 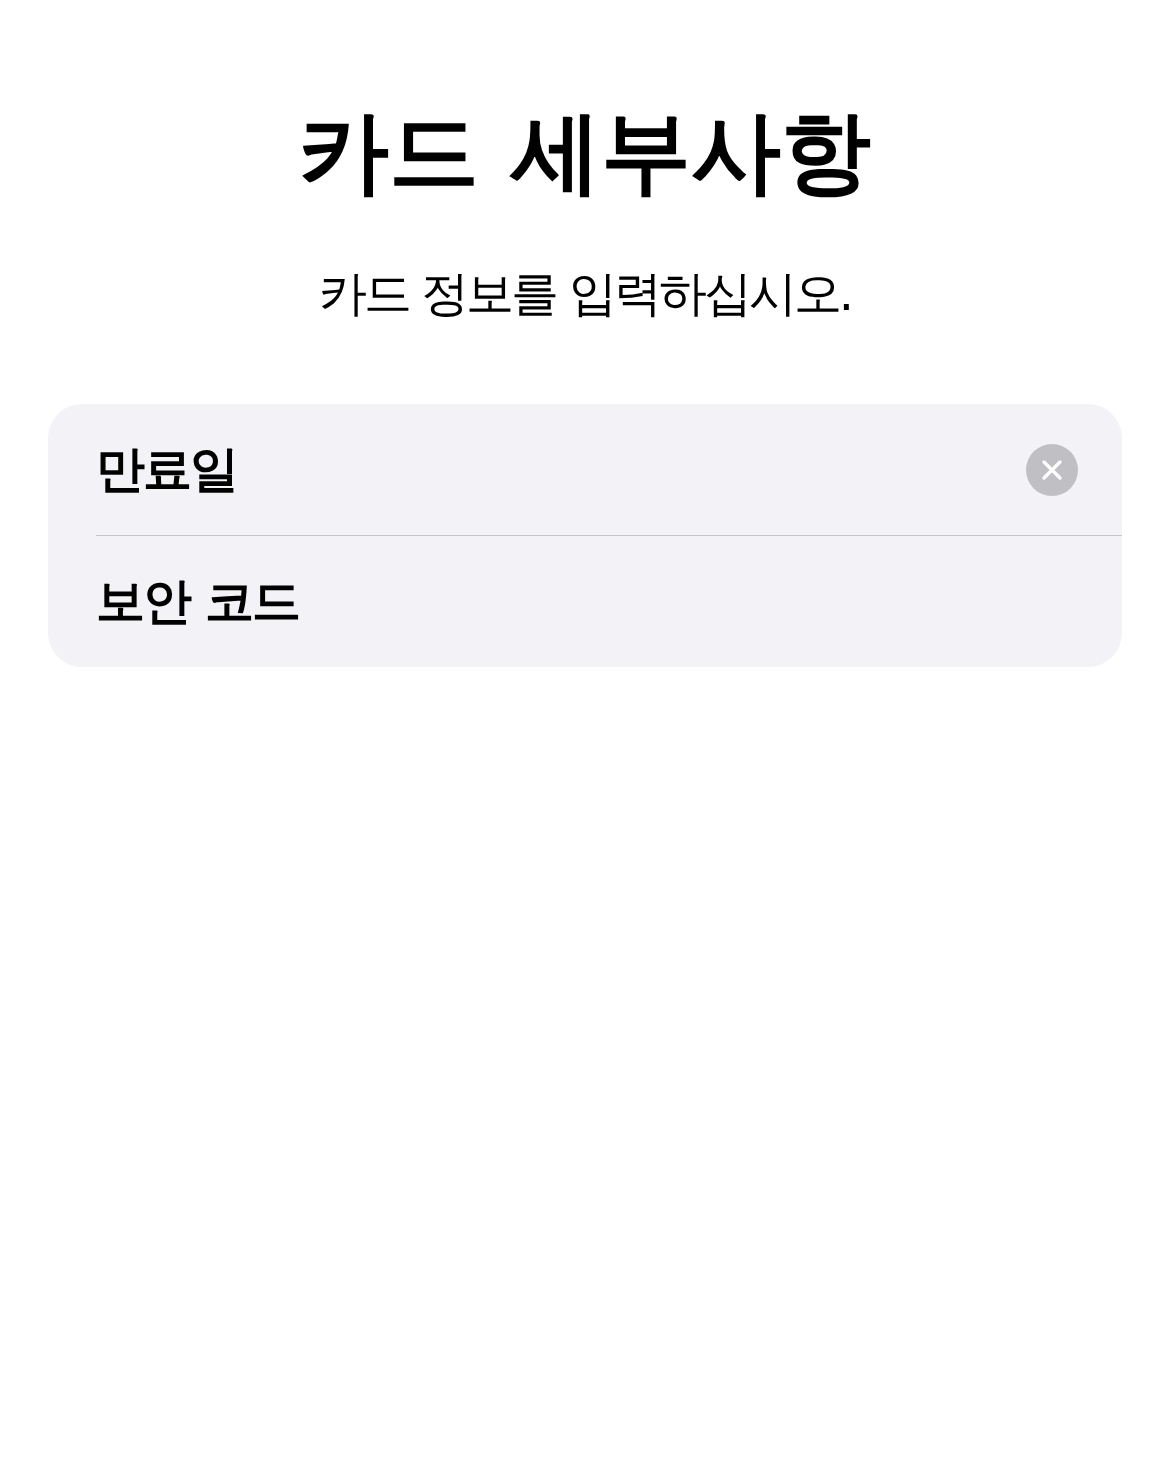 I want to click on page-title: 카드 세부사항, so click(x=585, y=152).